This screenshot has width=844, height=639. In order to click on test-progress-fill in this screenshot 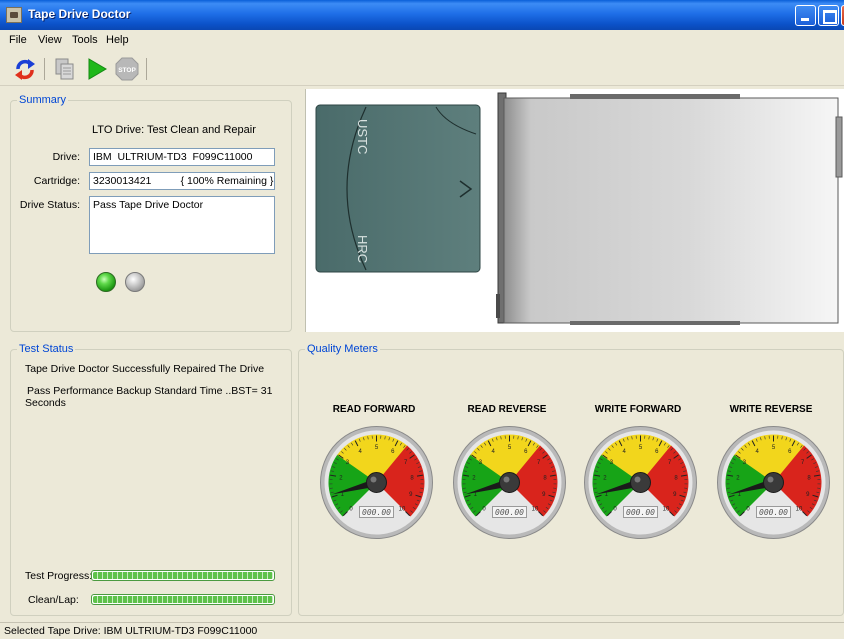, I will do `click(183, 575)`.